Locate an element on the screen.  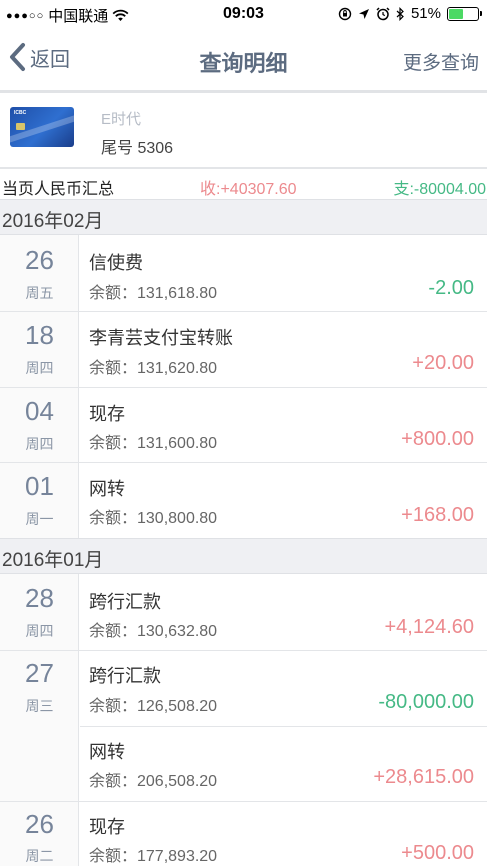
card-tail-number: 尾号 5306 is located at coordinates (137, 148).